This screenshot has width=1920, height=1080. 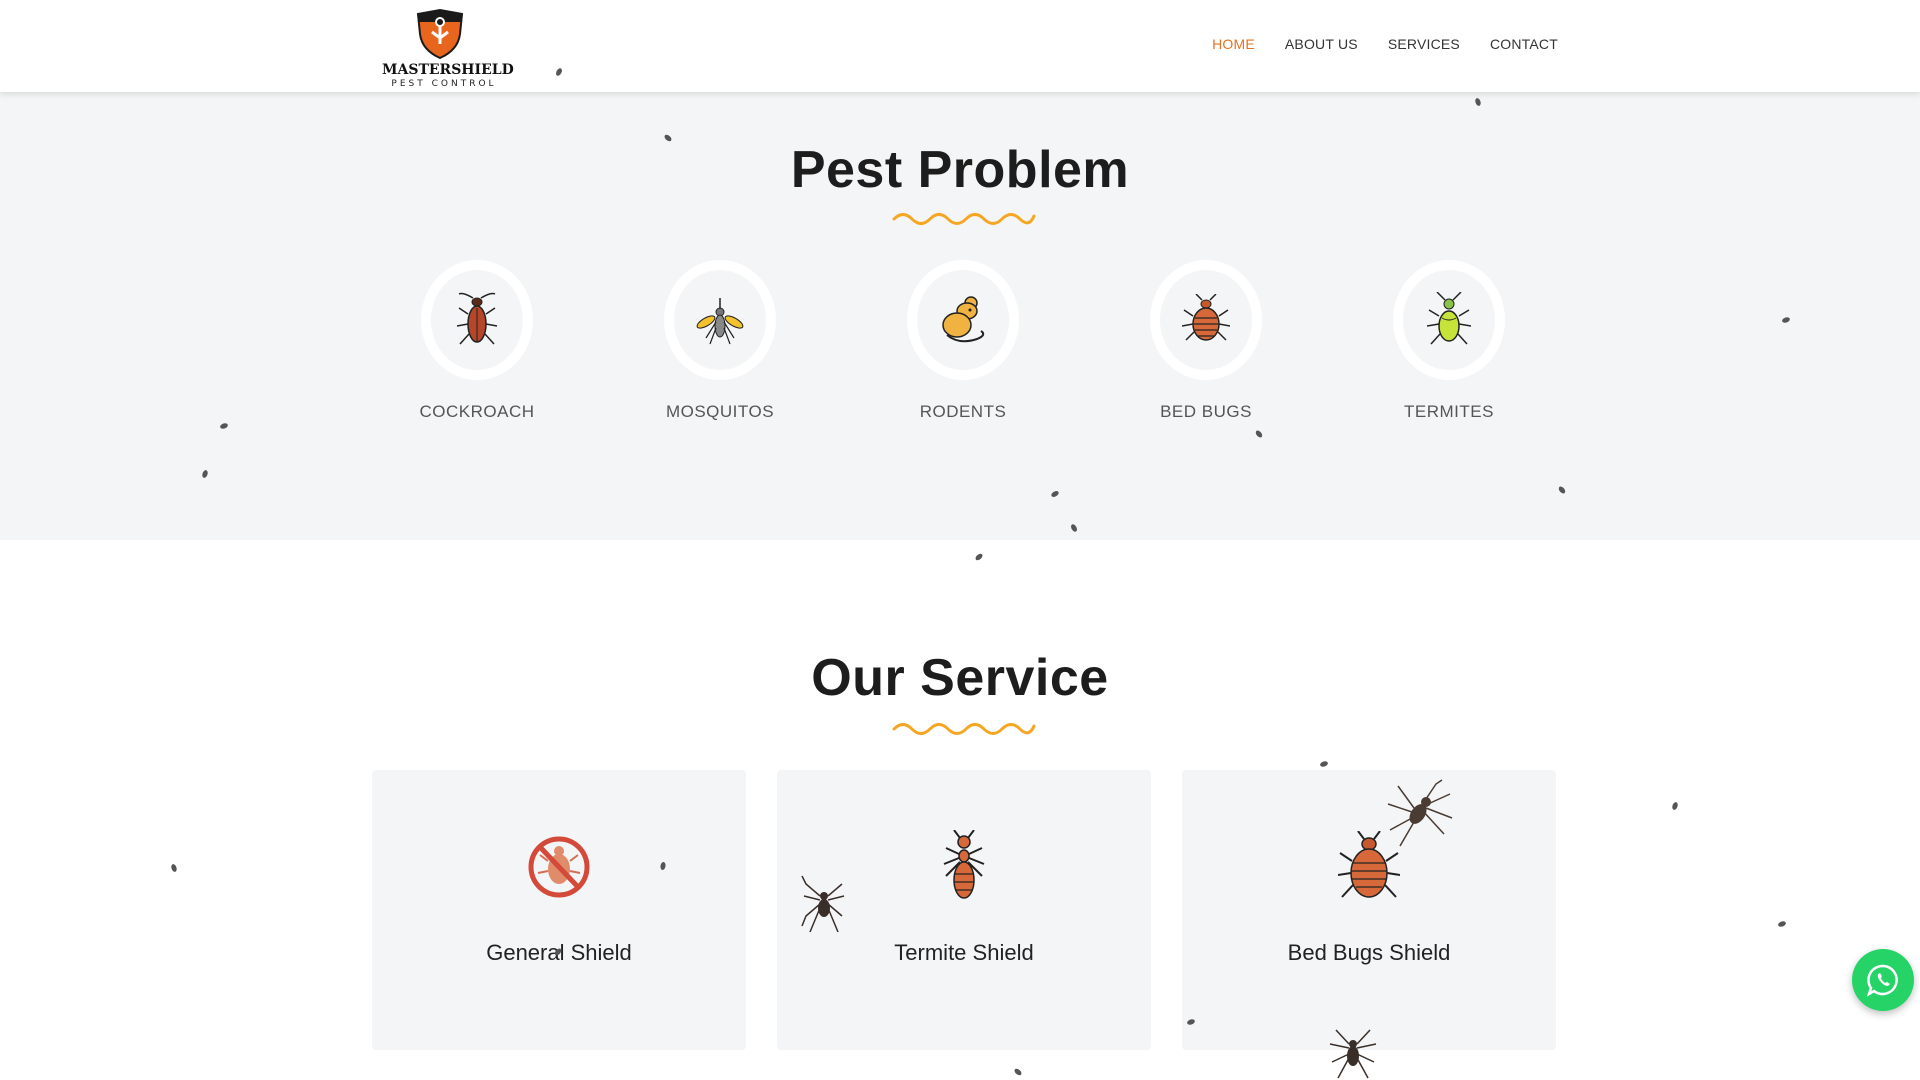 I want to click on main-nav: HOME ABOUT US SERVICES CONTACT, so click(x=1385, y=44).